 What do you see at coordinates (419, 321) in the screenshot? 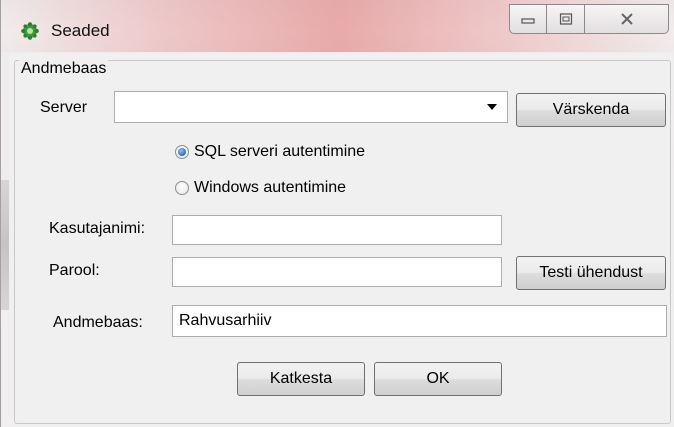
I see `database-field` at bounding box center [419, 321].